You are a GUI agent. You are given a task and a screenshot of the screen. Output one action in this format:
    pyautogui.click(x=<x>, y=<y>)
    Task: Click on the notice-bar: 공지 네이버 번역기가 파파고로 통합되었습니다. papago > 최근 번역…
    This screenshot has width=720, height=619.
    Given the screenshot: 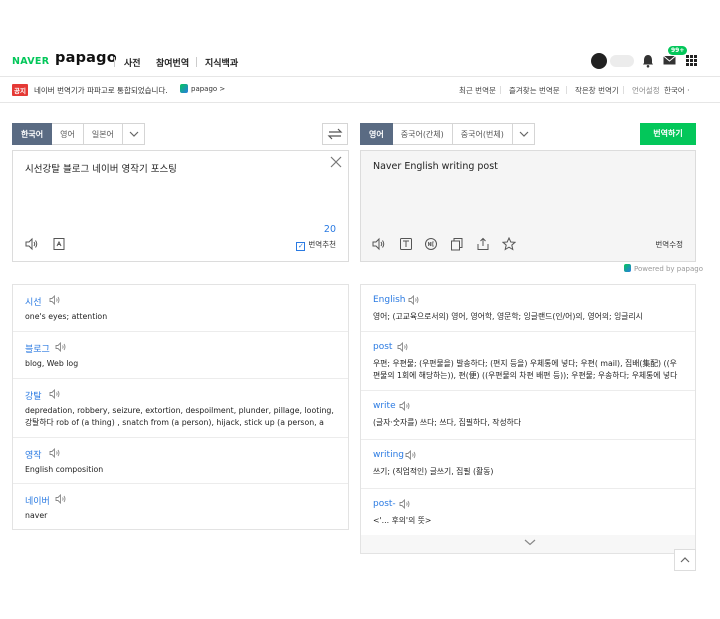 What is the action you would take?
    pyautogui.click(x=360, y=90)
    